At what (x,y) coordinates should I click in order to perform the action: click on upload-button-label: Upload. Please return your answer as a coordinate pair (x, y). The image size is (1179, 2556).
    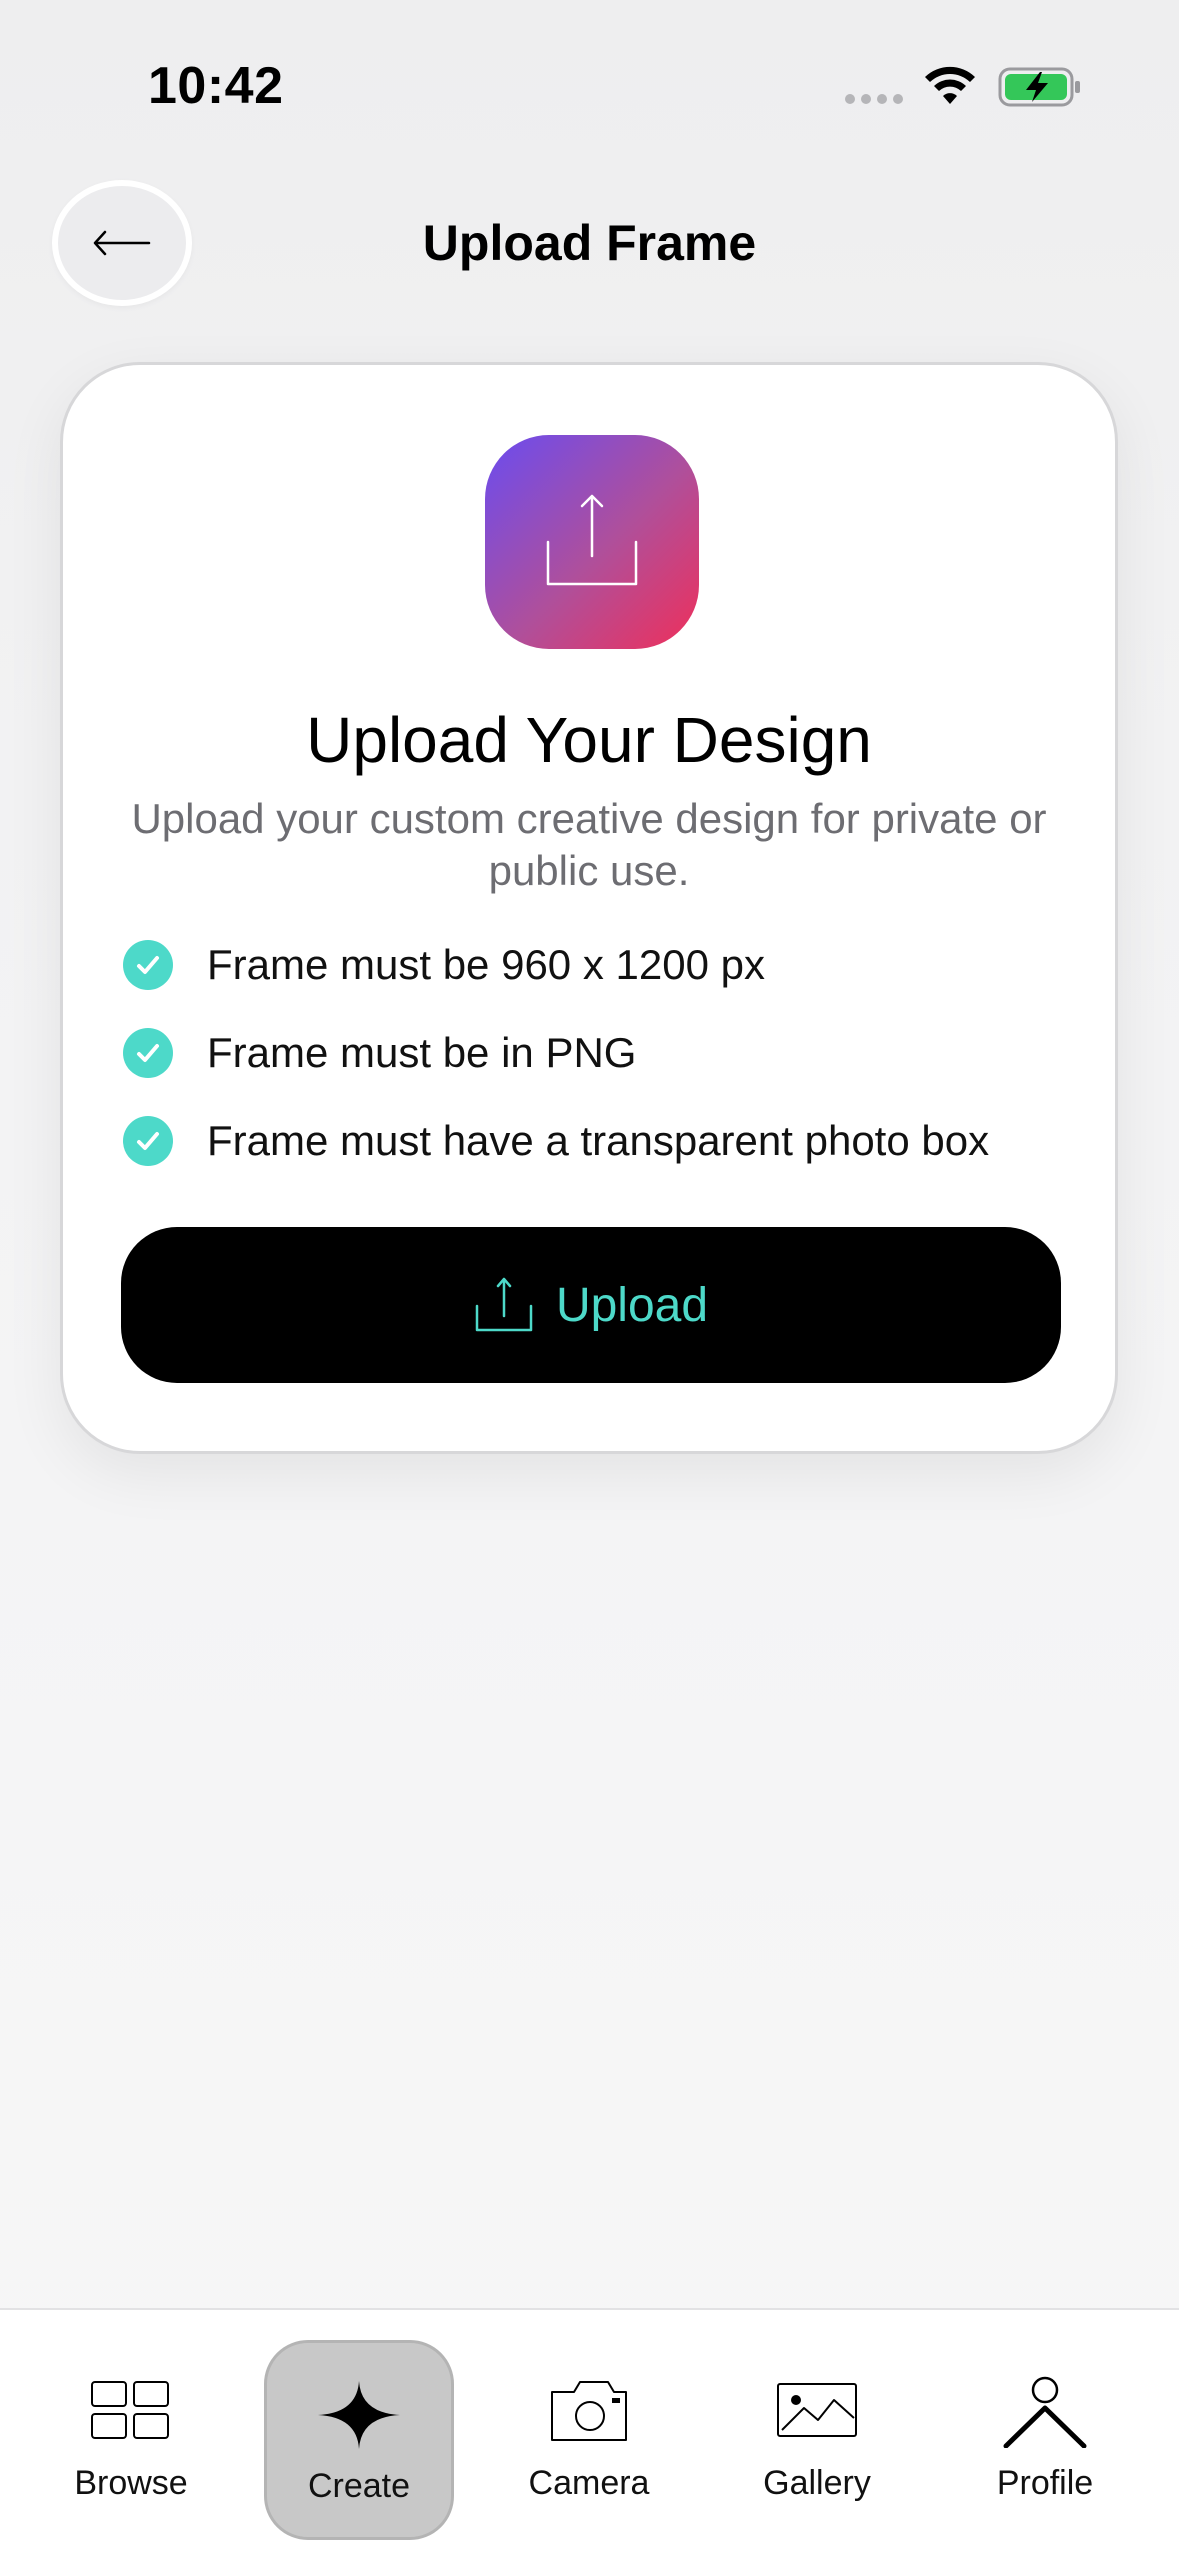
    Looking at the image, I should click on (632, 1305).